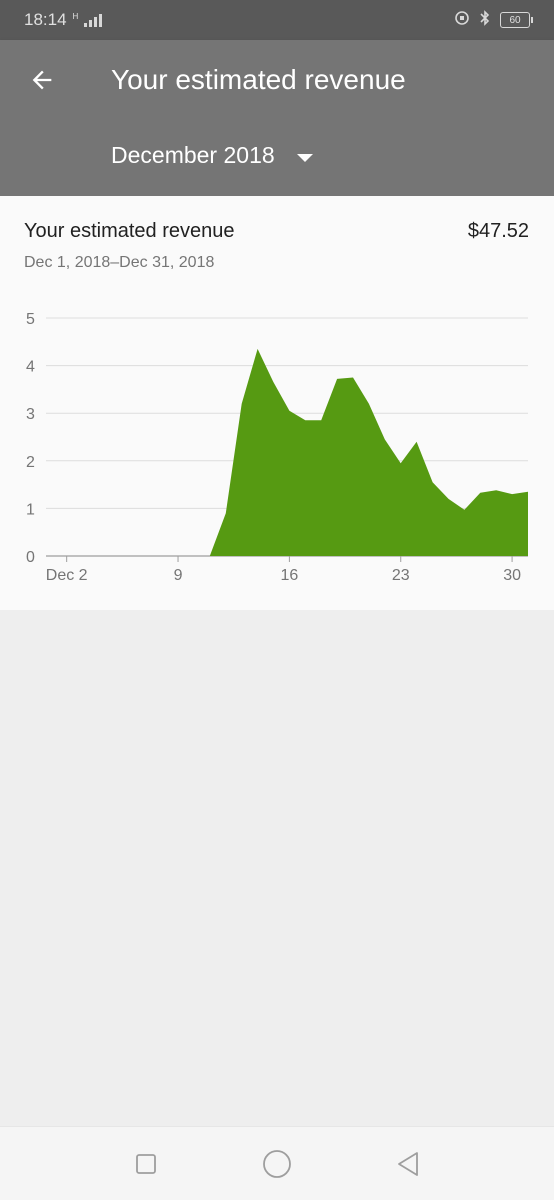 Image resolution: width=554 pixels, height=1200 pixels. I want to click on y-tick-label: 5, so click(30, 319).